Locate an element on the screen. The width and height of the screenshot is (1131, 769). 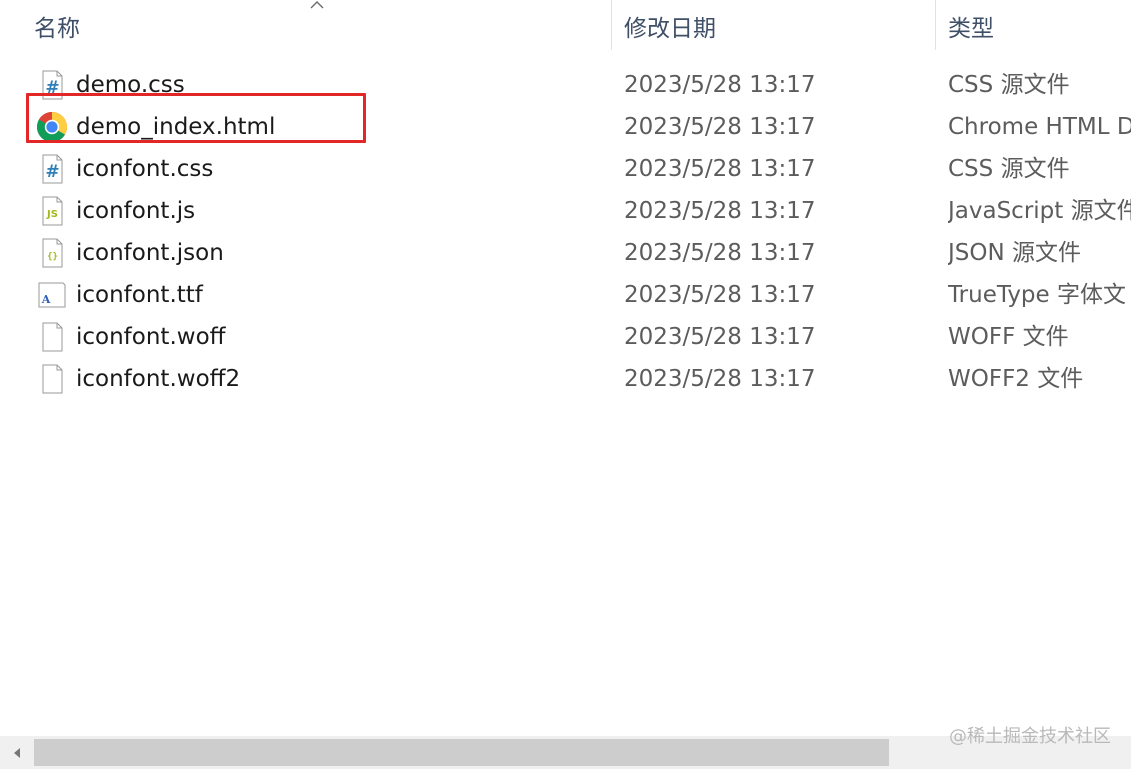
file-type: JavaScript 源文件 is located at coordinates (1039, 211).